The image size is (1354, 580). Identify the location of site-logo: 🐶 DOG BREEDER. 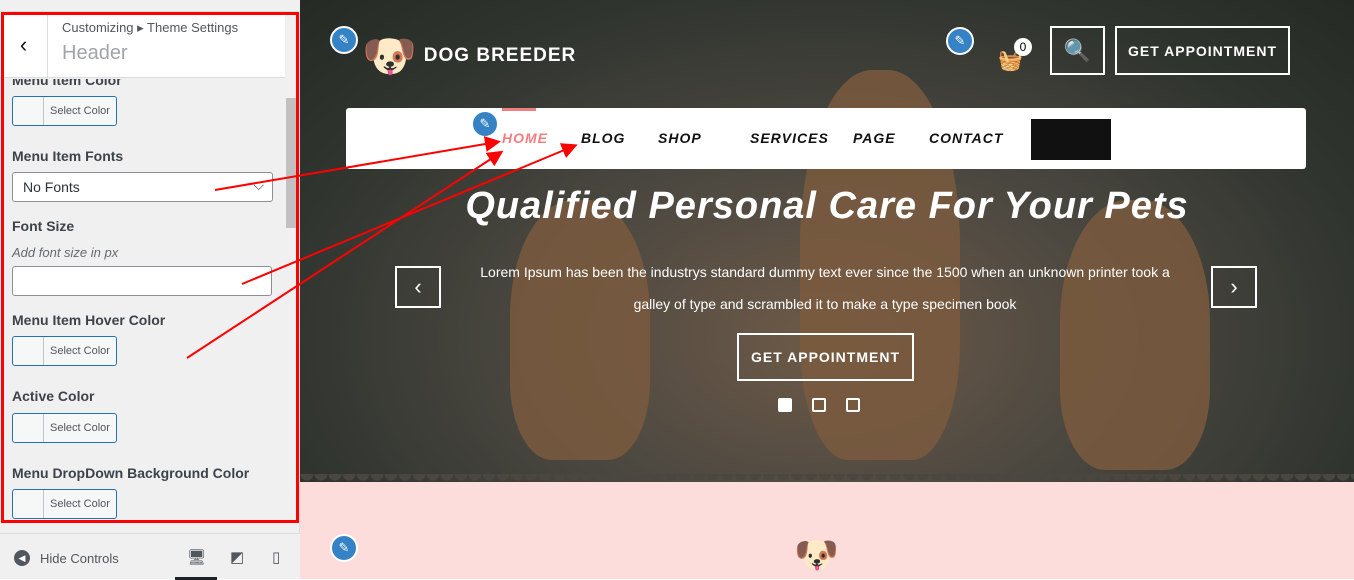
(469, 56).